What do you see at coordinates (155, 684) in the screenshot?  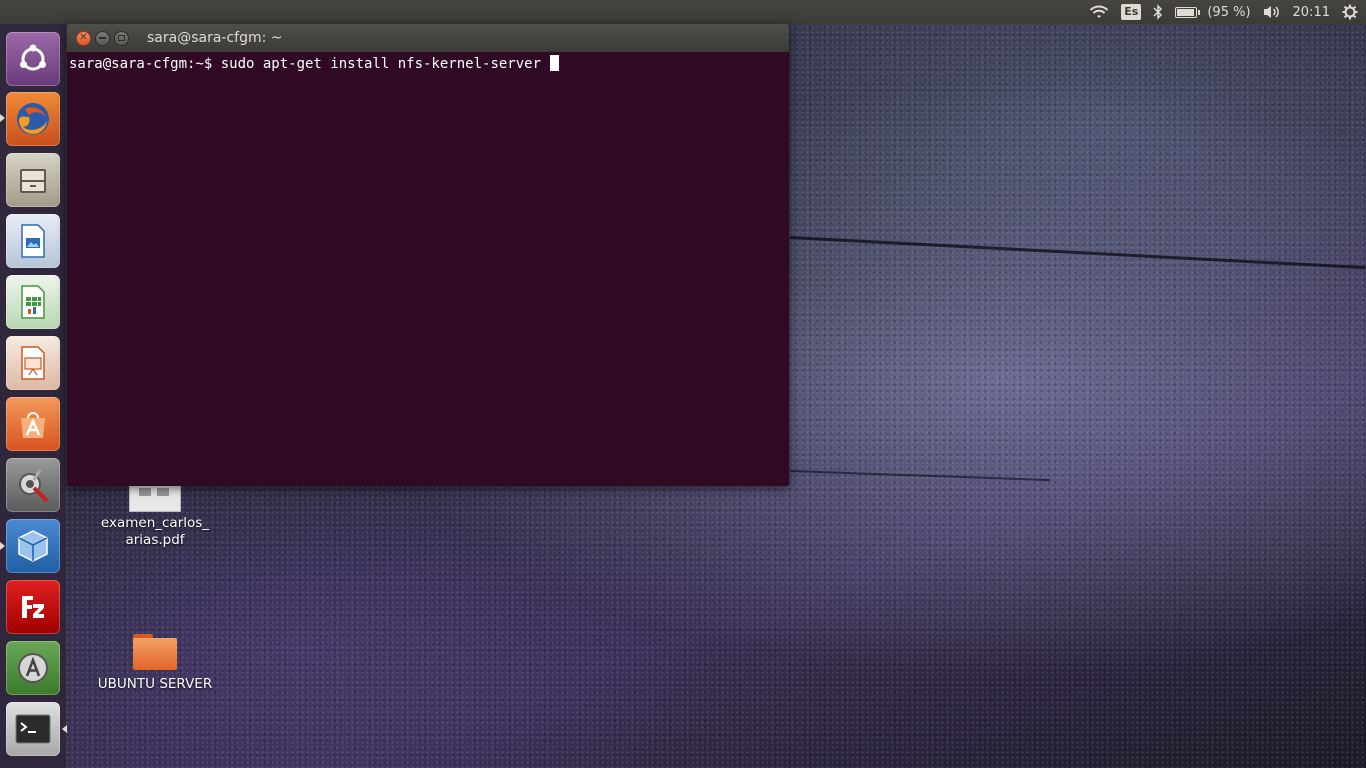 I see `desktop-folder-label: UBUNTU SERVER` at bounding box center [155, 684].